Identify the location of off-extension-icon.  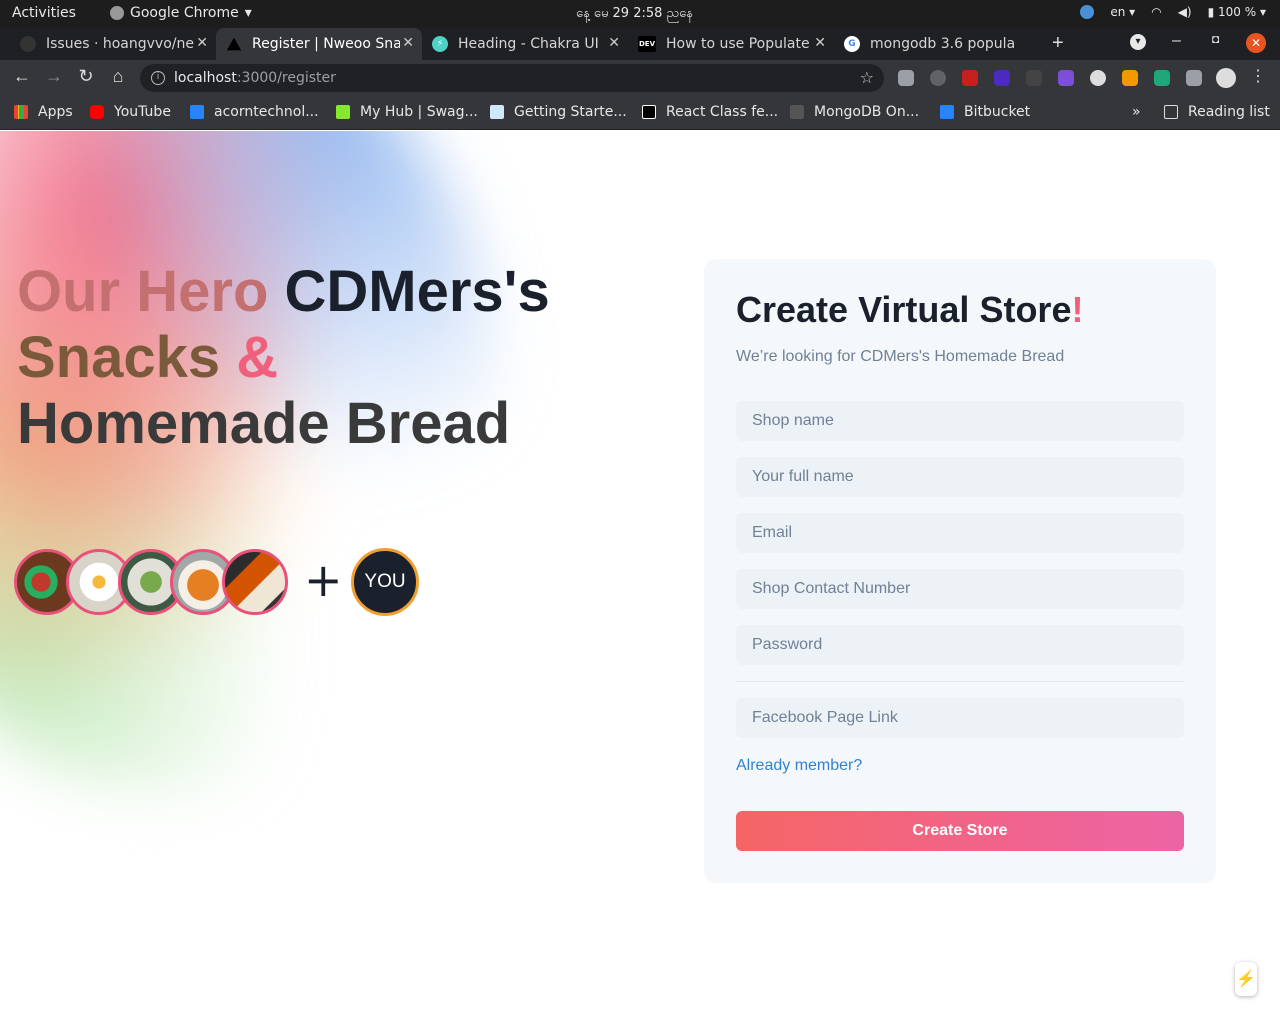
(1130, 78).